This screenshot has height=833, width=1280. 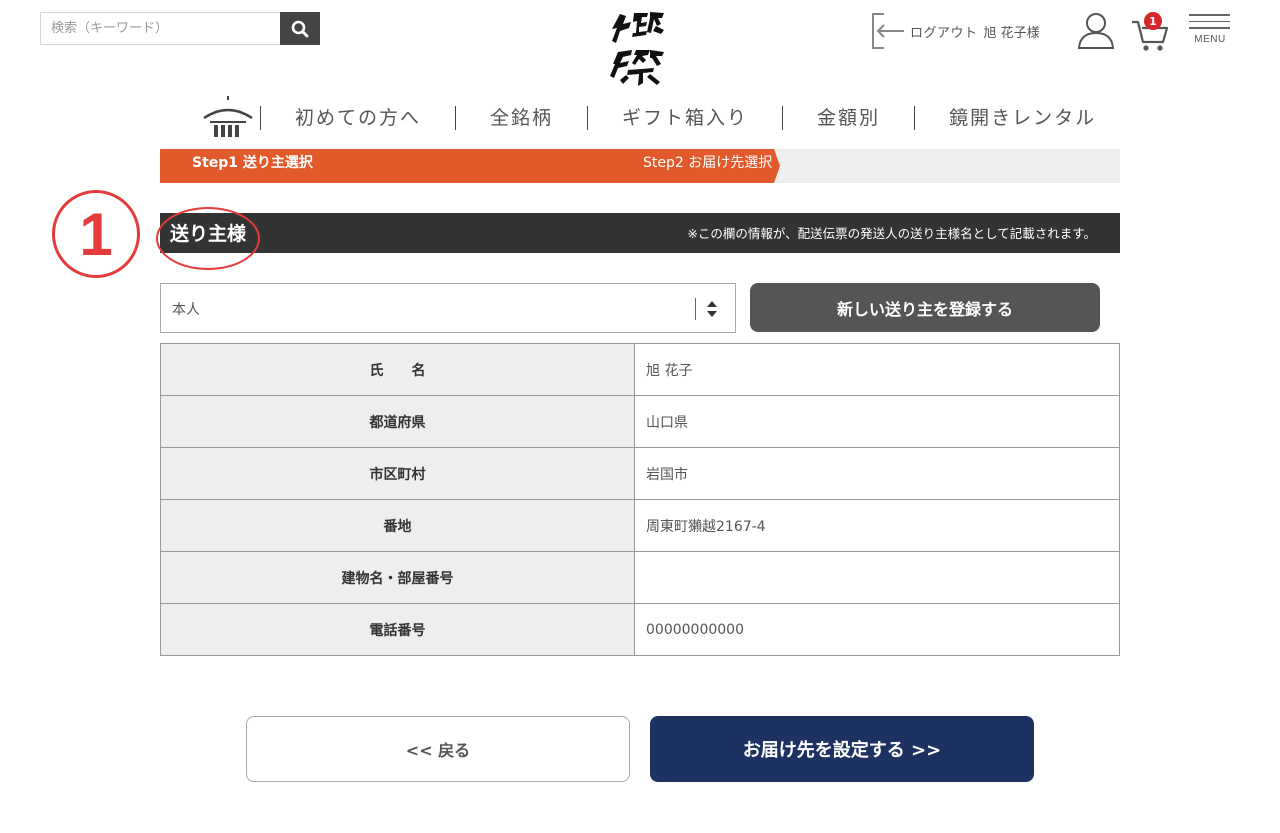 What do you see at coordinates (888, 31) in the screenshot?
I see `logout-icon` at bounding box center [888, 31].